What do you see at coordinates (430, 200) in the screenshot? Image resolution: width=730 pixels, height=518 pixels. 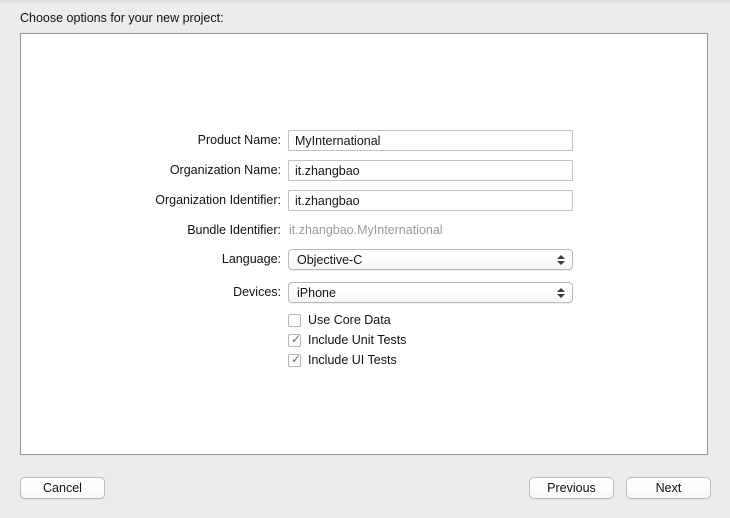 I see `organization-identifier-input` at bounding box center [430, 200].